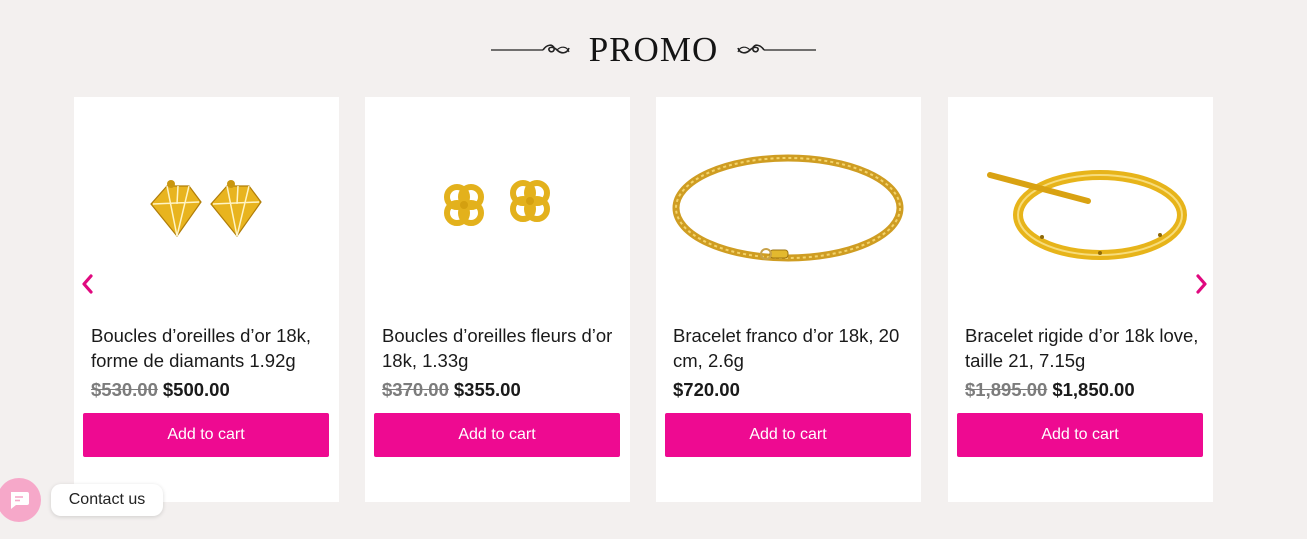 This screenshot has height=539, width=1307. I want to click on flourish-left-icon, so click(530, 49).